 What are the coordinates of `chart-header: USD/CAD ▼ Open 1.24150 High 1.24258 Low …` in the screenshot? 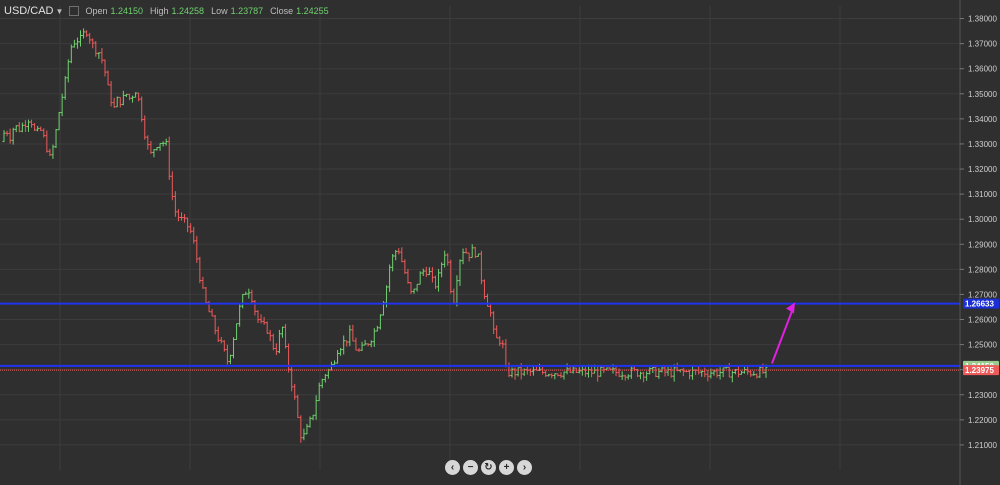 It's located at (170, 11).